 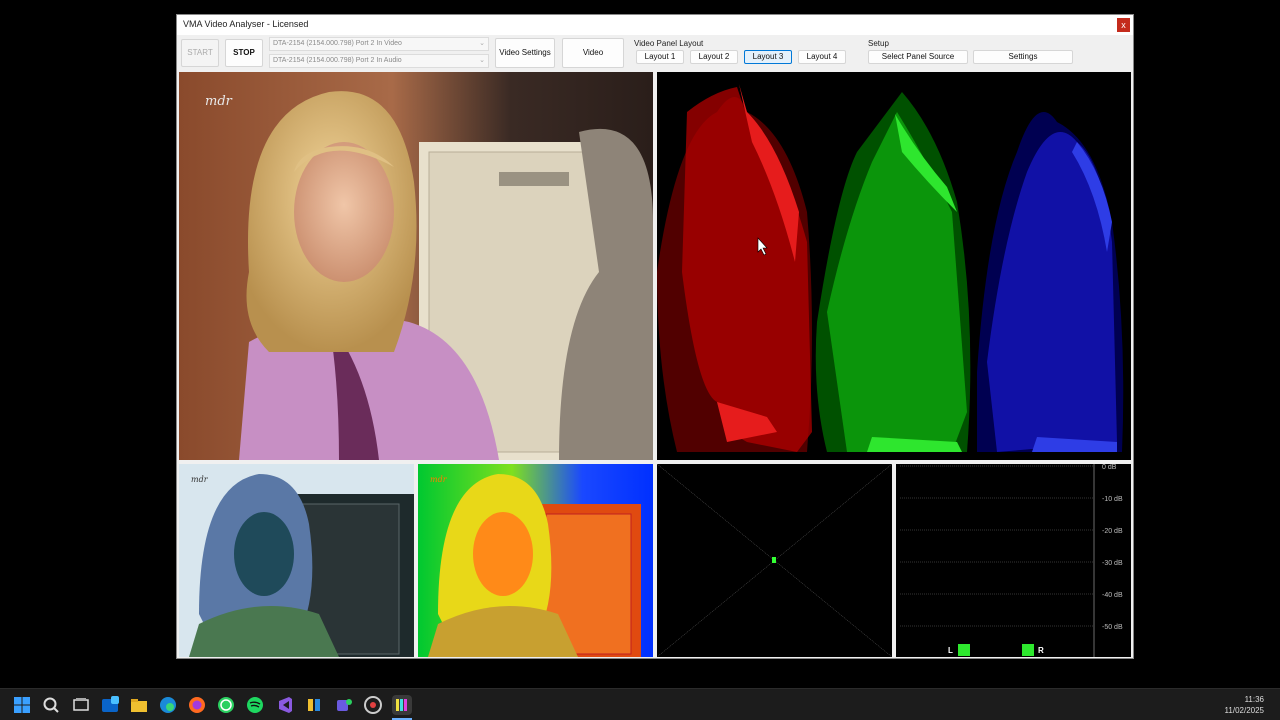 I want to click on firefox-icon, so click(x=197, y=705).